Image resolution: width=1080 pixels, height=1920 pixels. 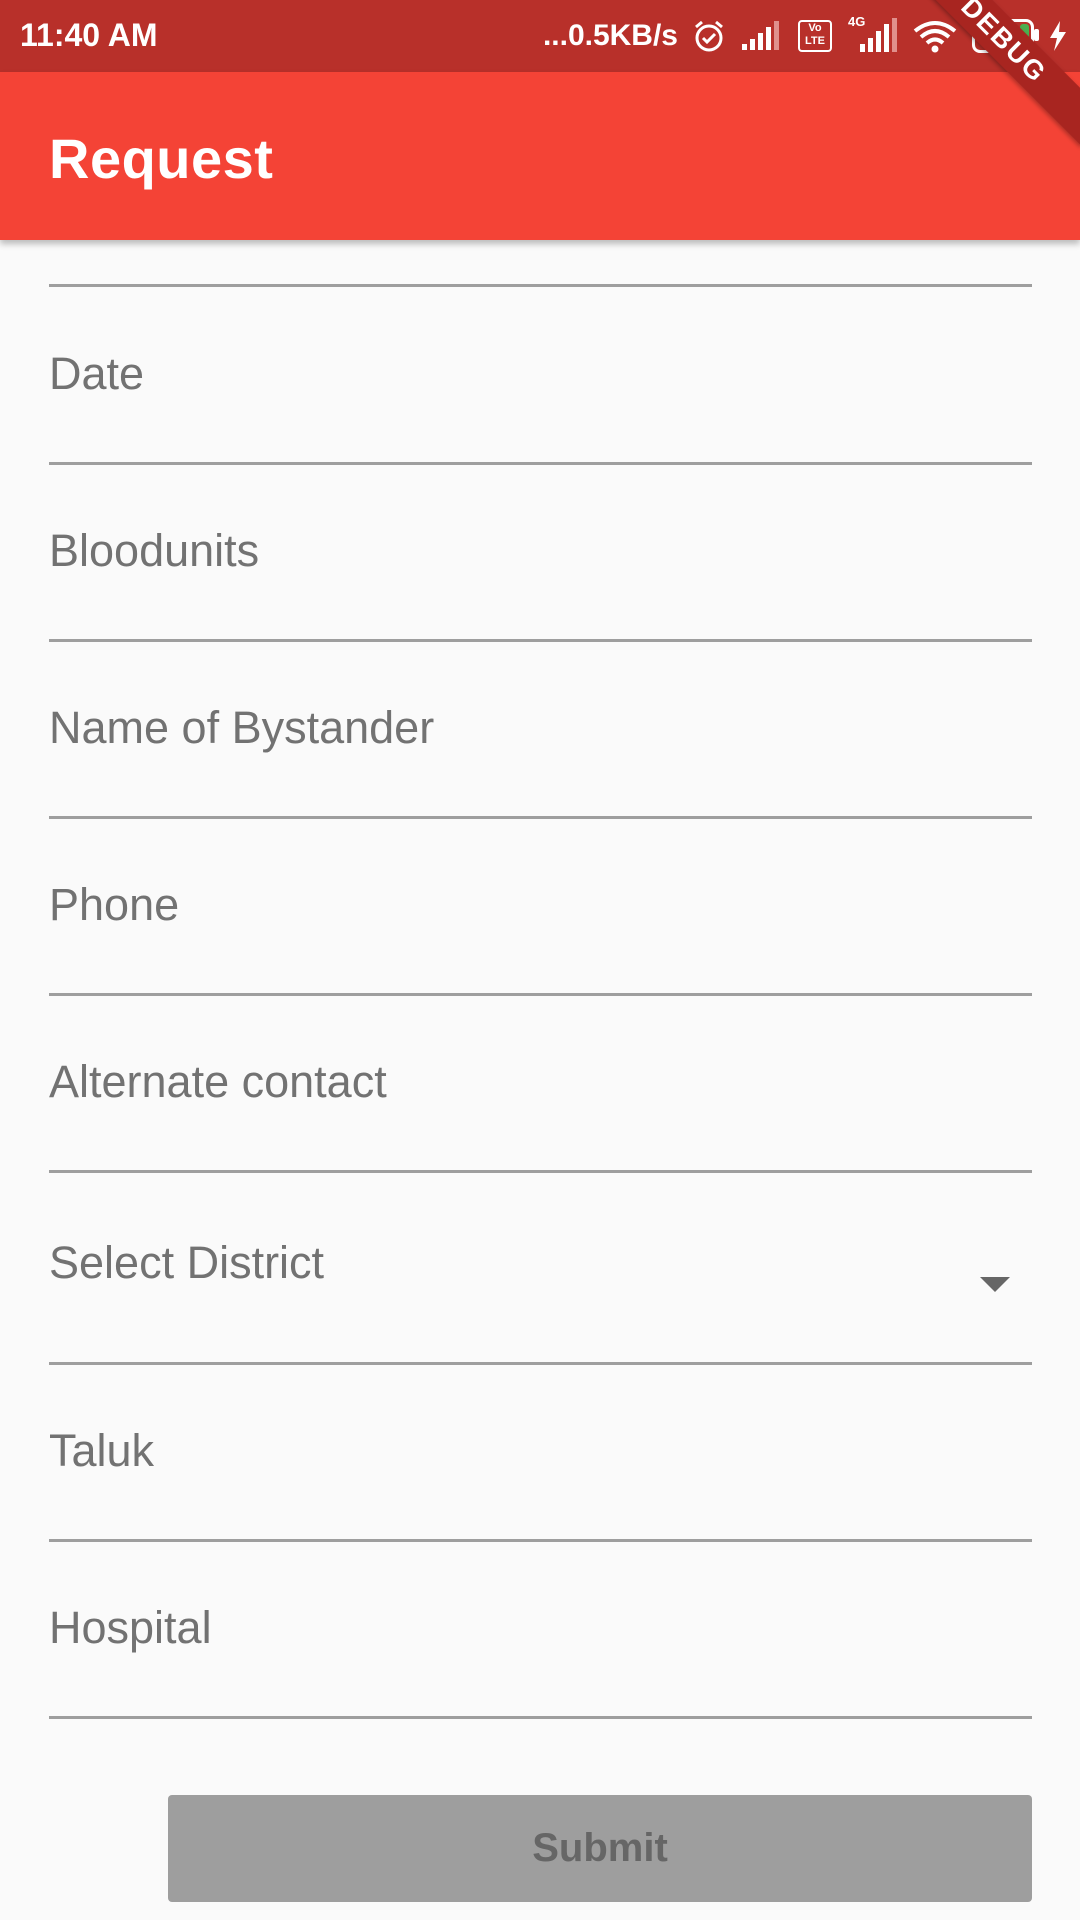 What do you see at coordinates (995, 1284) in the screenshot?
I see `dropdown-arrow-icon` at bounding box center [995, 1284].